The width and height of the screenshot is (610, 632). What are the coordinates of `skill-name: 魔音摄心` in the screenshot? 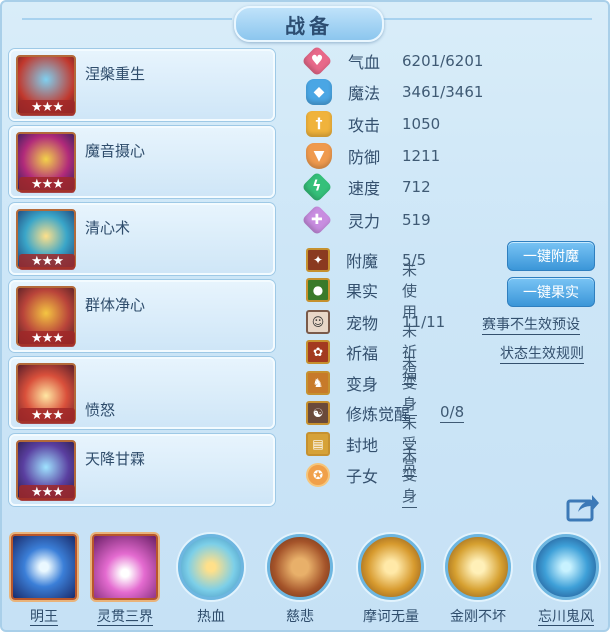 It's located at (115, 151).